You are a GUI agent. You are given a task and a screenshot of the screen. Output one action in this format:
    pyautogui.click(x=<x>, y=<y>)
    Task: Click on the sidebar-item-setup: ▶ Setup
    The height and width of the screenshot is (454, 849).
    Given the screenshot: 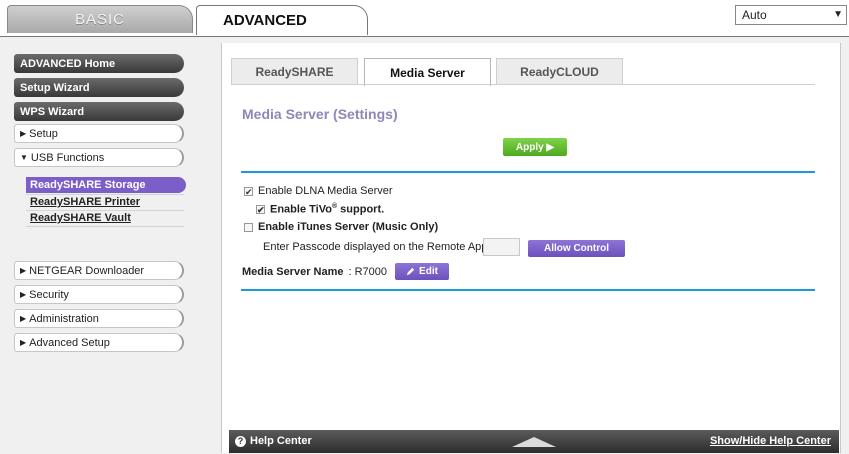 What is the action you would take?
    pyautogui.click(x=99, y=133)
    